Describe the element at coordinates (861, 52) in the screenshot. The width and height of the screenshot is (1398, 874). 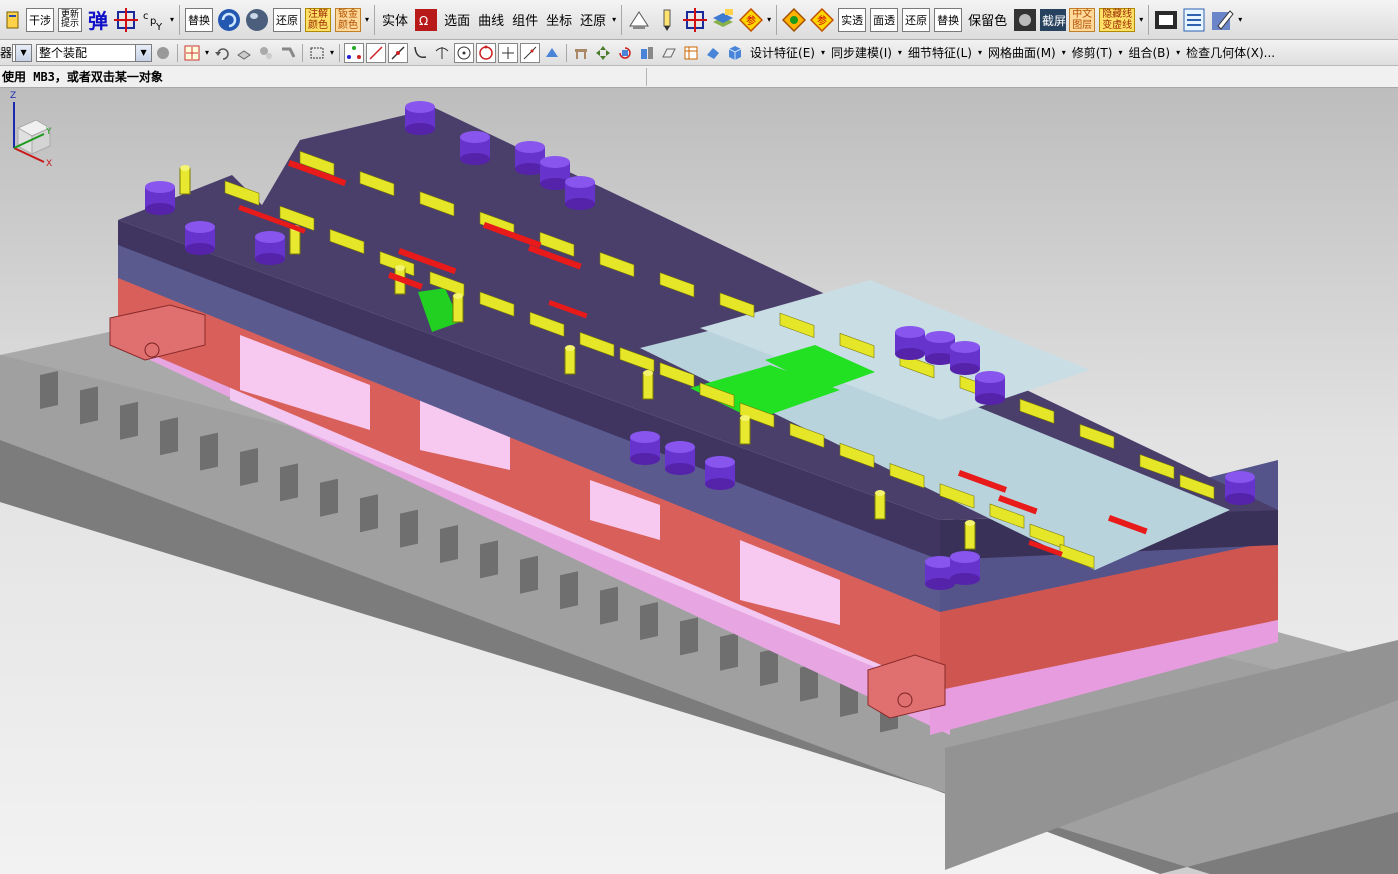
I see `menu-synchronous-modeling: 同步建模(I)` at that location.